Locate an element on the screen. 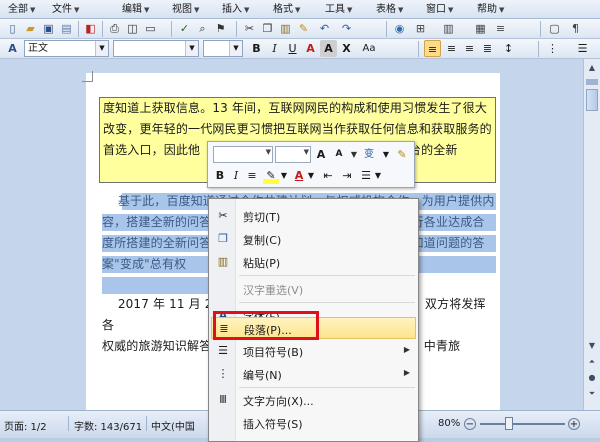 The image size is (600, 442). zoom-slider-thumb is located at coordinates (509, 423).